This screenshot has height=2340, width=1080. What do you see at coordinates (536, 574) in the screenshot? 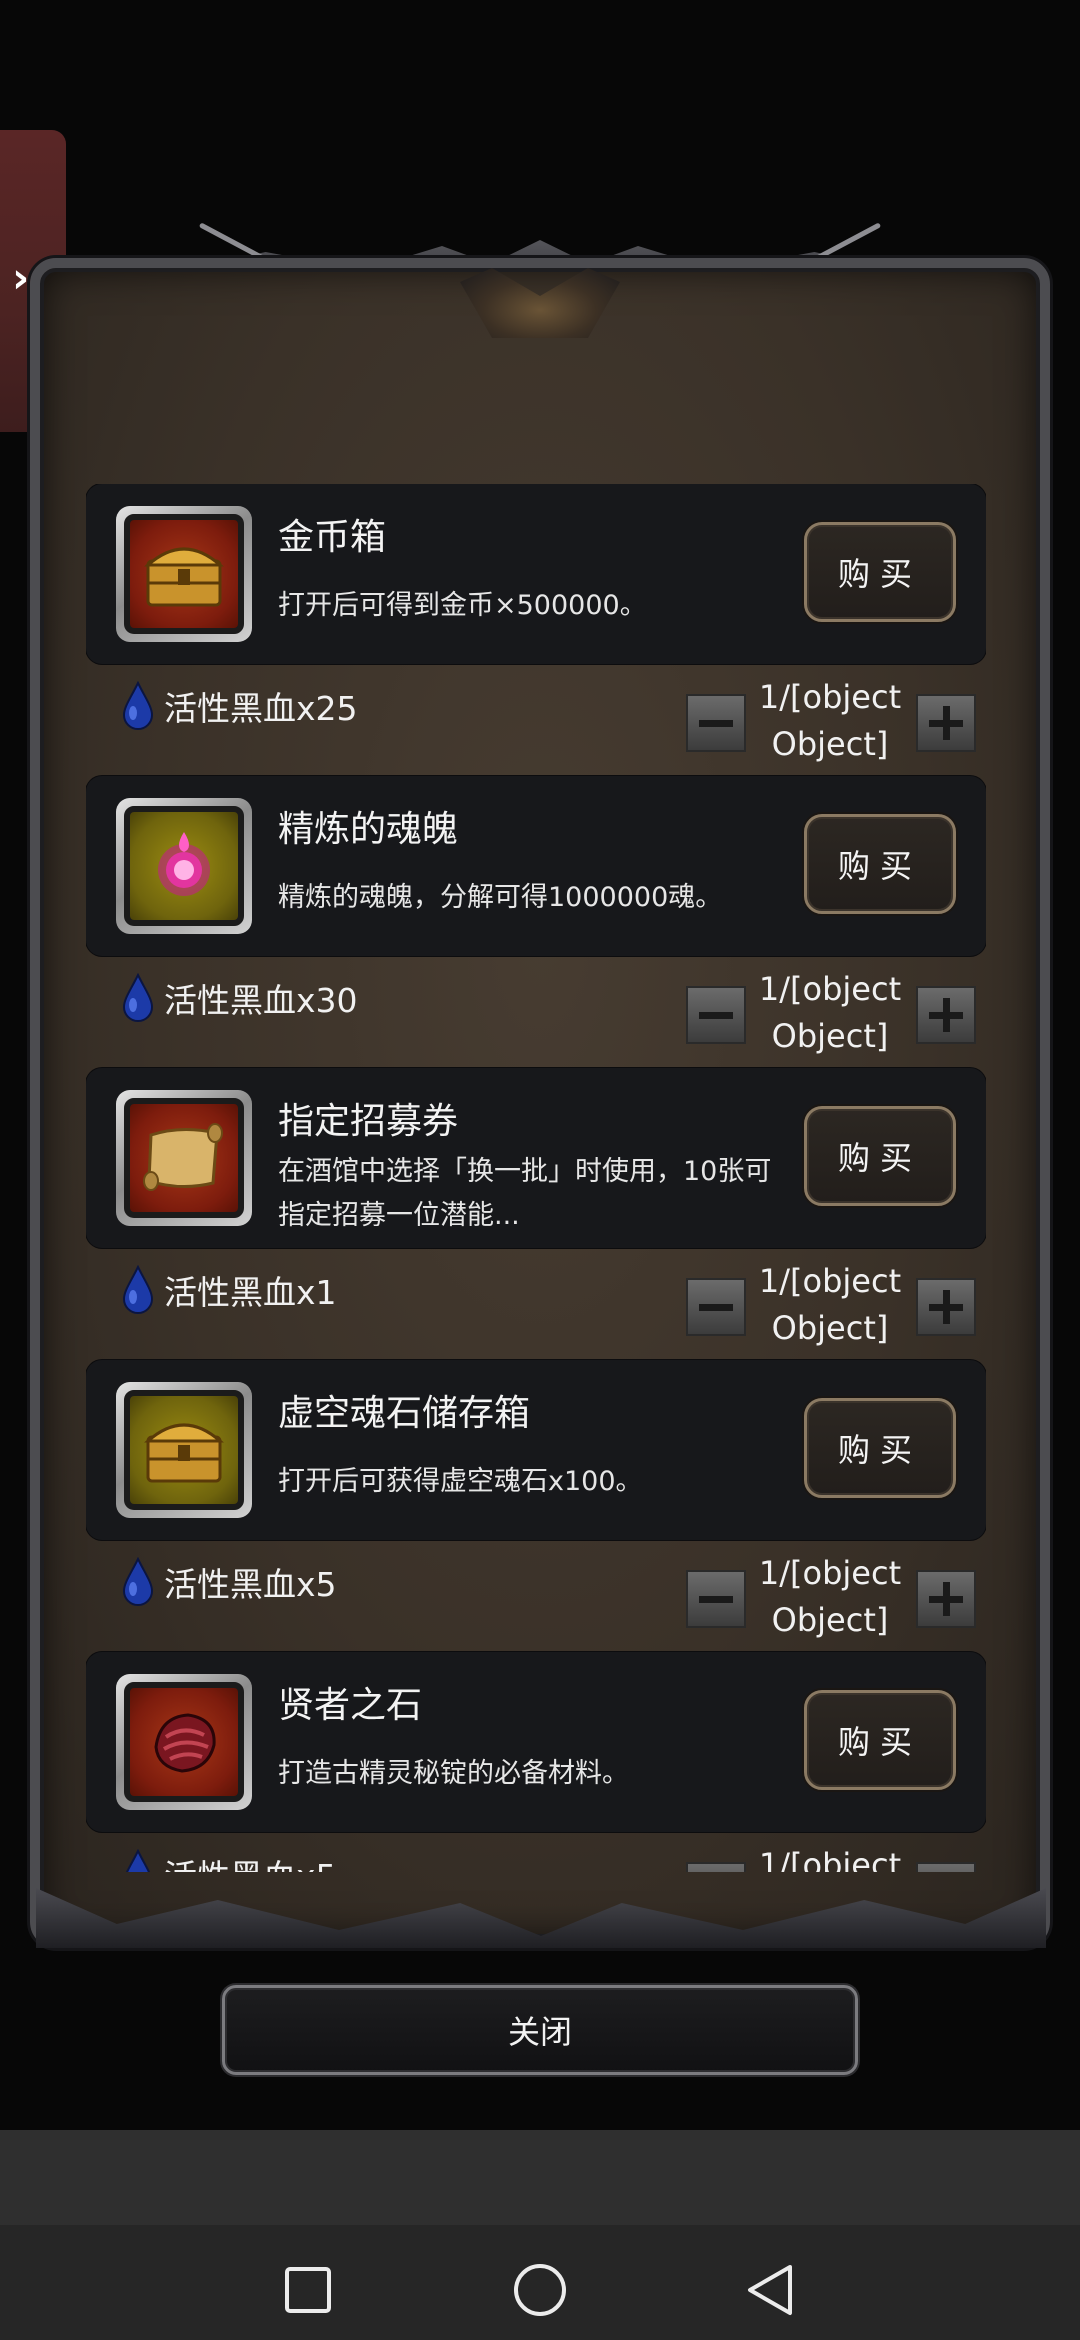
I see `item-card: 金币箱 打开后可得到金币×500000。 购买` at bounding box center [536, 574].